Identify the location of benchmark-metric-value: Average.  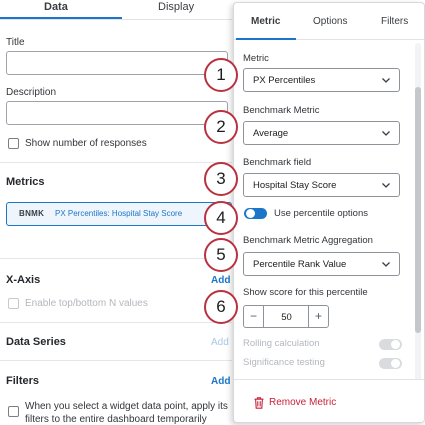
(271, 133).